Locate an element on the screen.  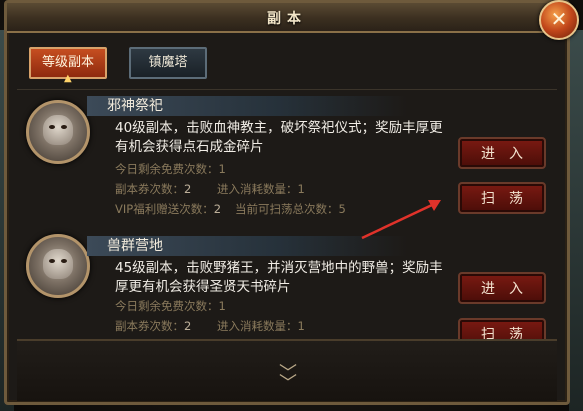
right-scene-strip is located at coordinates (576, 220).